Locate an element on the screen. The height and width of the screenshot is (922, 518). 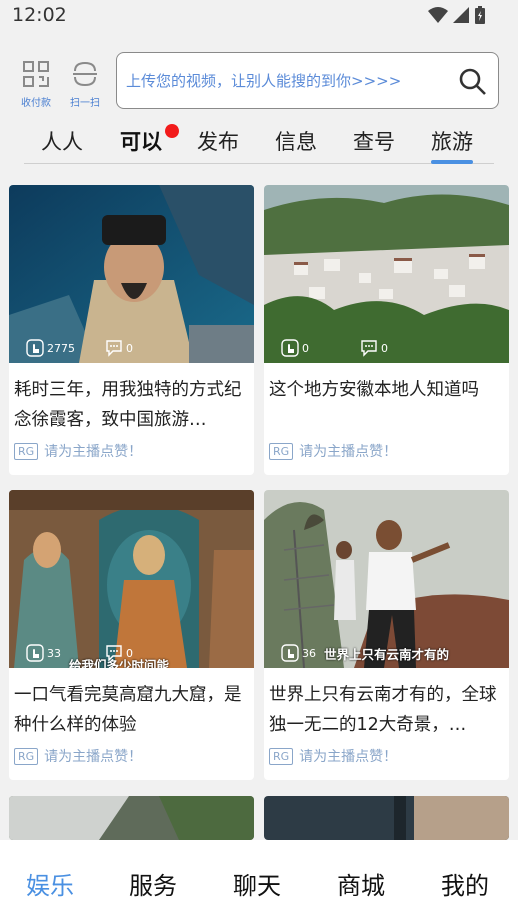
search-box: 上传您的视频，让别人能搜的到你>>>> is located at coordinates (307, 80).